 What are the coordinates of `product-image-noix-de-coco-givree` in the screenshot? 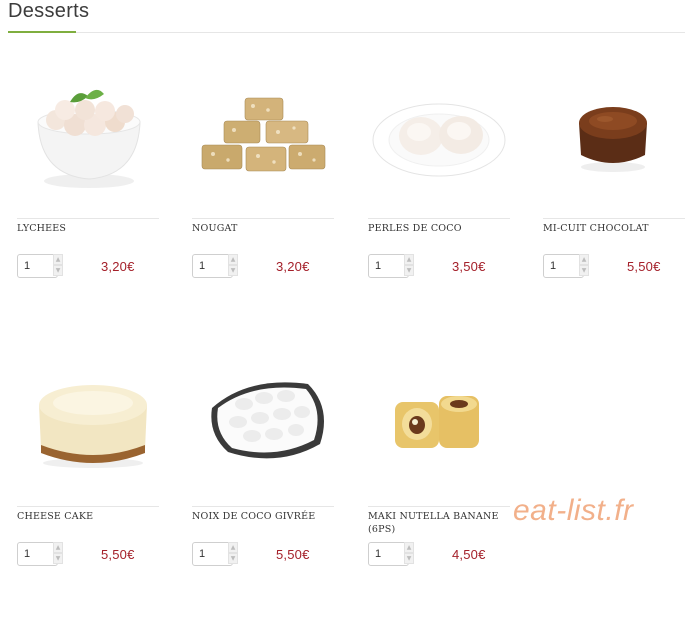 It's located at (270, 423).